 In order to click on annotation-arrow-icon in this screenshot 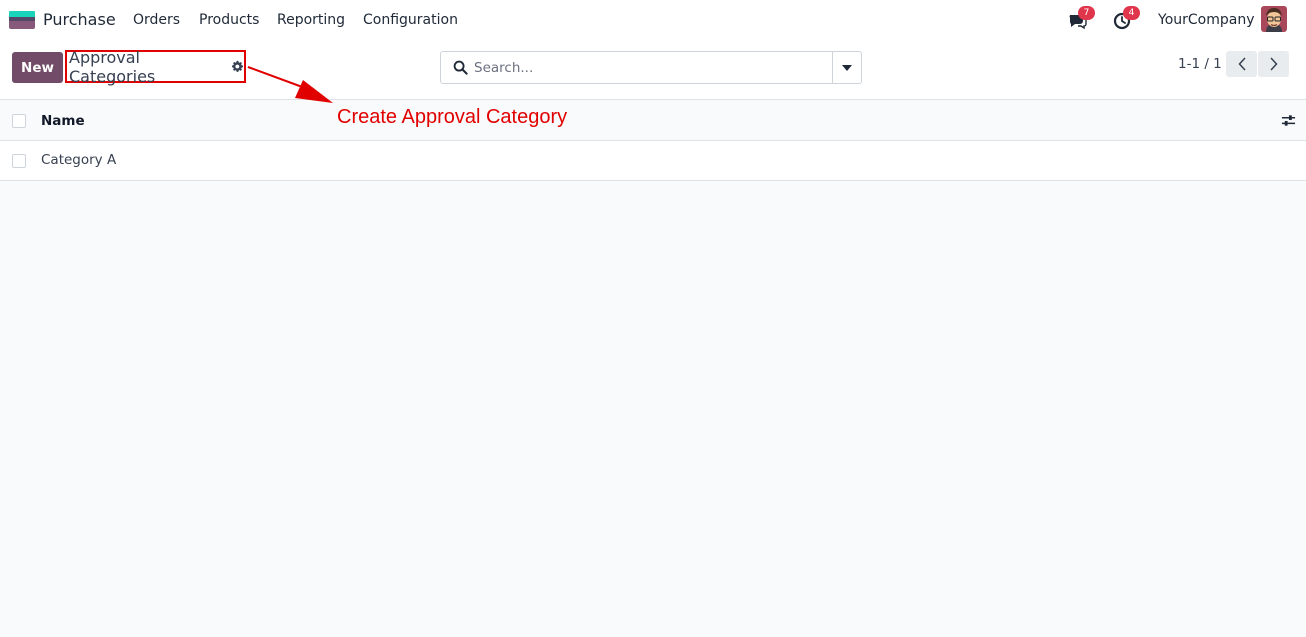, I will do `click(290, 84)`.